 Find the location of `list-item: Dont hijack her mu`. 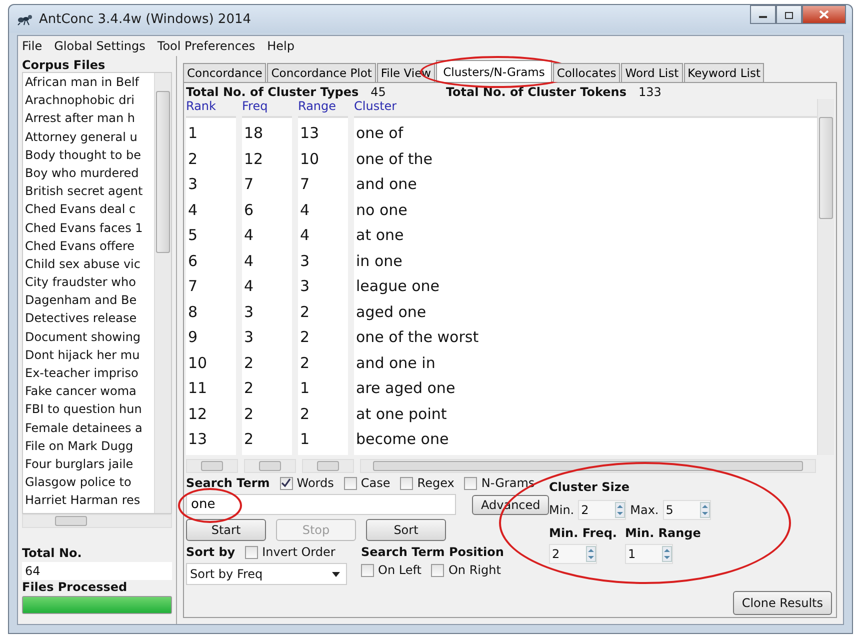

list-item: Dont hijack her mu is located at coordinates (89, 355).